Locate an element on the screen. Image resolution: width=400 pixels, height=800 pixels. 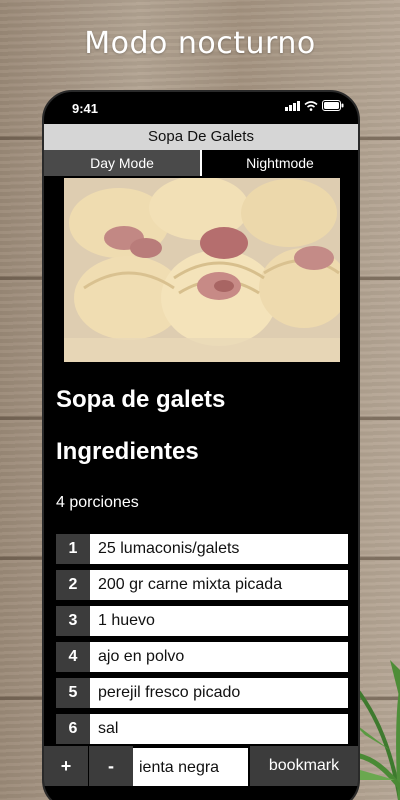
ingredient-number: 3 is located at coordinates (73, 621).